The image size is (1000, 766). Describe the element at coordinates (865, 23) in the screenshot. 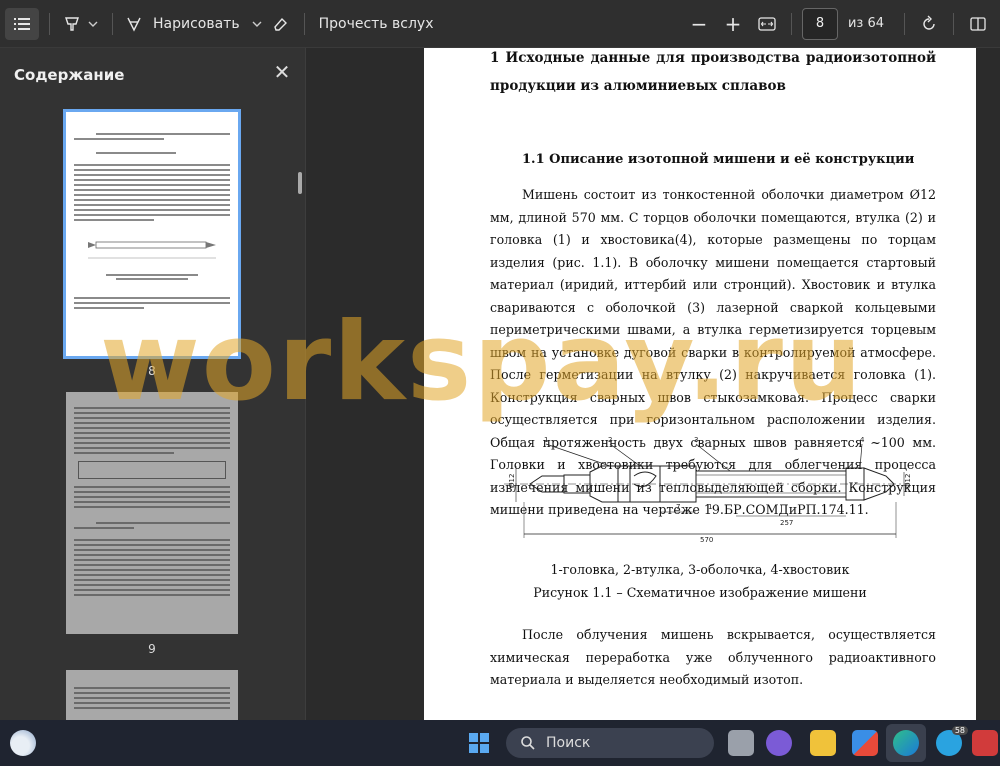

I see `page-total: из 64` at that location.